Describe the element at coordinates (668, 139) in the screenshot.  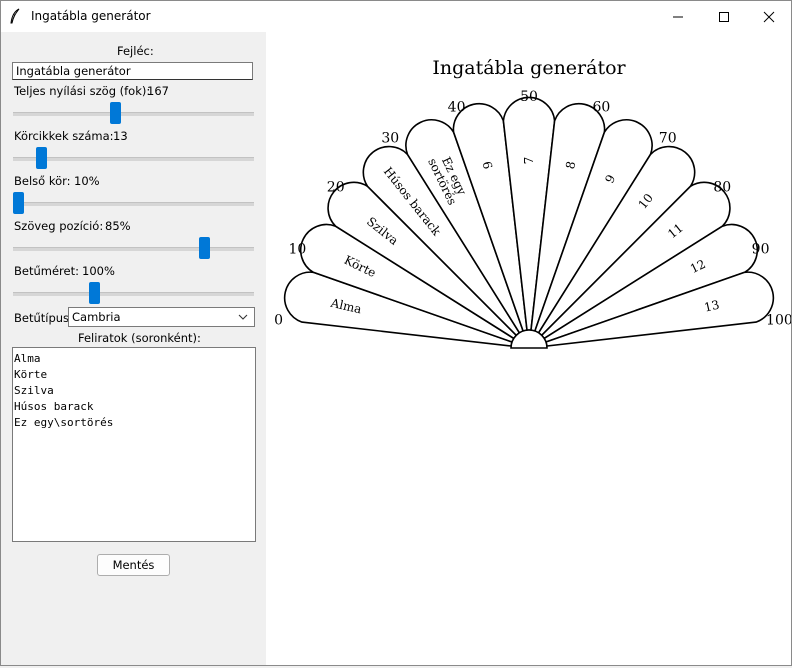
I see `scale-label: 70` at that location.